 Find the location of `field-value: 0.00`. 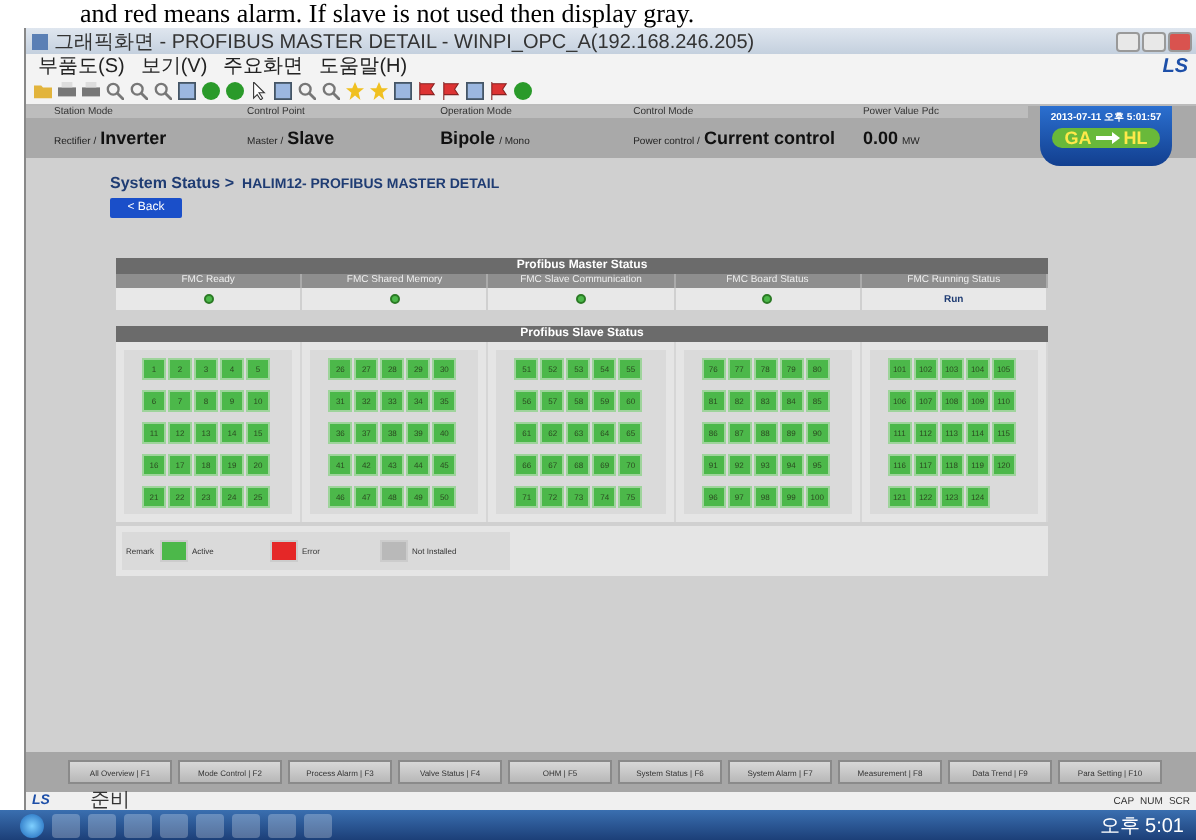

field-value: 0.00 is located at coordinates (880, 138).